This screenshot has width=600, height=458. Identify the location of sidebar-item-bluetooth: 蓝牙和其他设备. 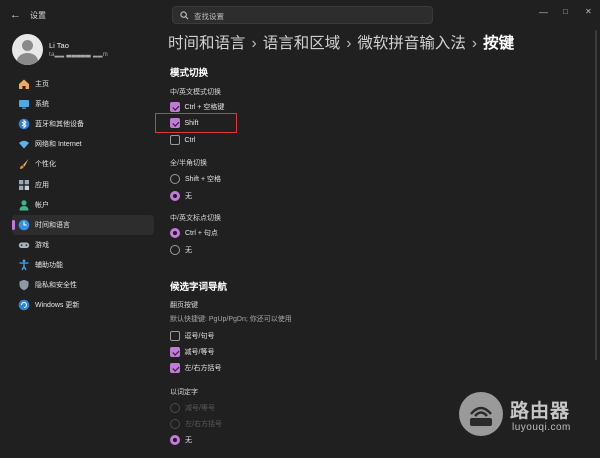
(83, 124).